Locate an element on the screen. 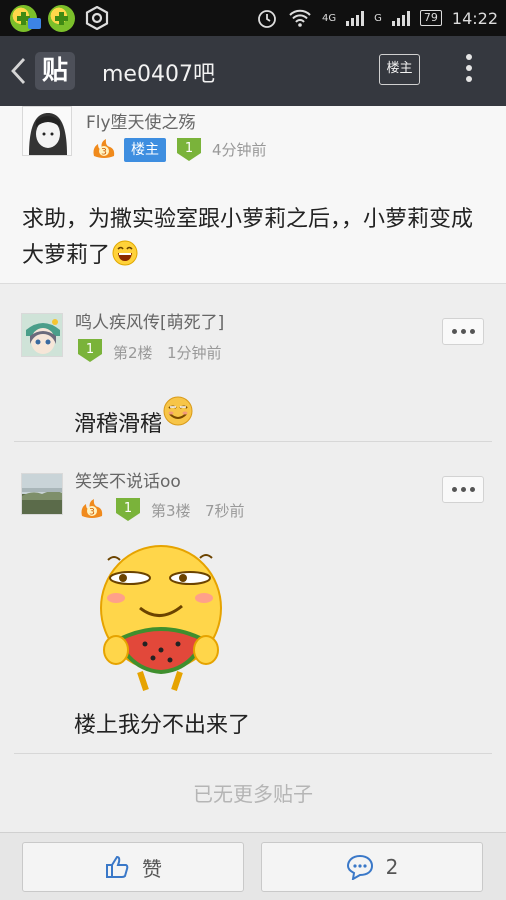 The height and width of the screenshot is (900, 506). reply-content: 滑稽滑稽 is located at coordinates (134, 419).